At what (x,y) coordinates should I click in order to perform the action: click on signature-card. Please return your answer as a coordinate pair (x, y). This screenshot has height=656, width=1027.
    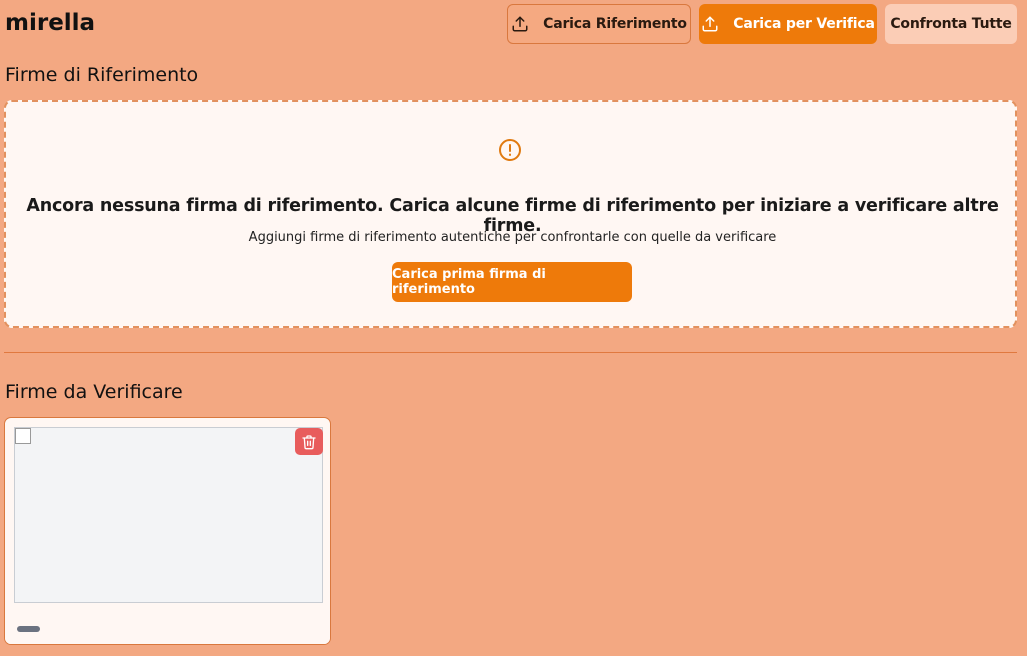
    Looking at the image, I should click on (167, 531).